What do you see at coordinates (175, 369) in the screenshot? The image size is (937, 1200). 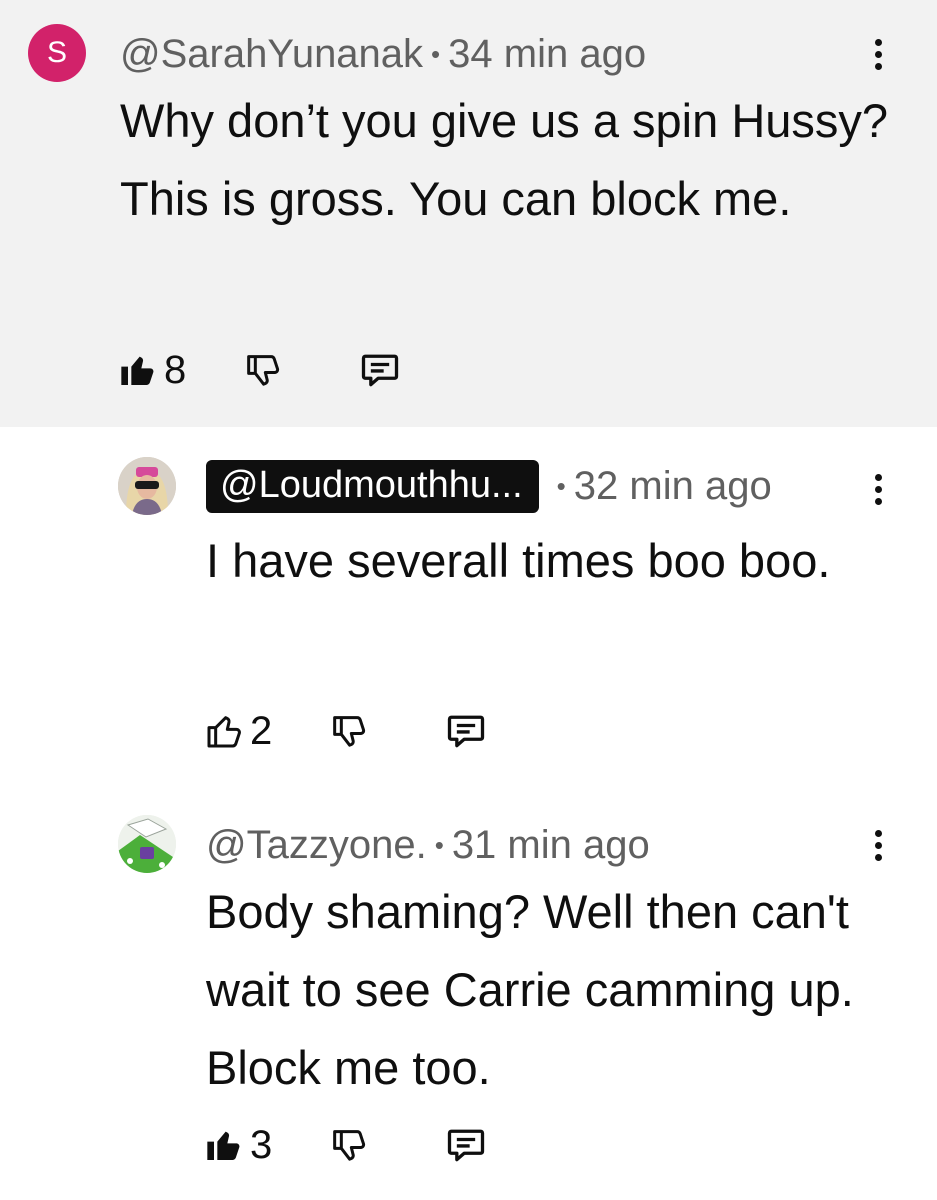 I see `like-count: 8` at bounding box center [175, 369].